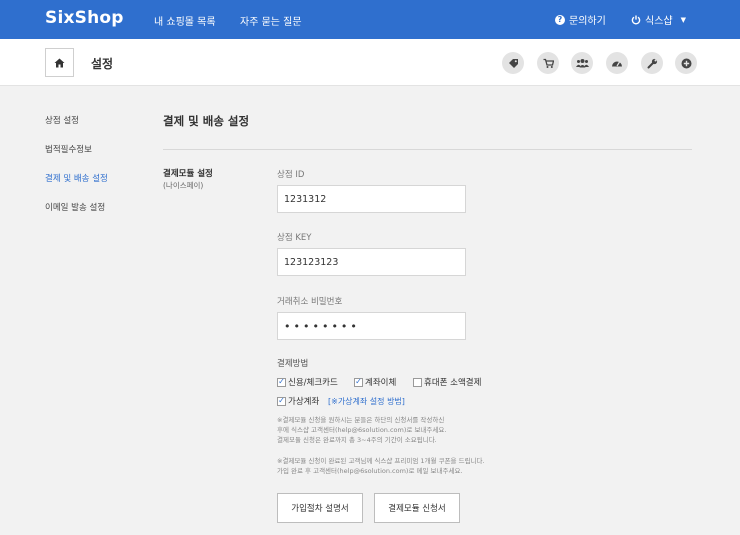  What do you see at coordinates (381, 383) in the screenshot?
I see `checkbox-transfer-label: 계좌이체` at bounding box center [381, 383].